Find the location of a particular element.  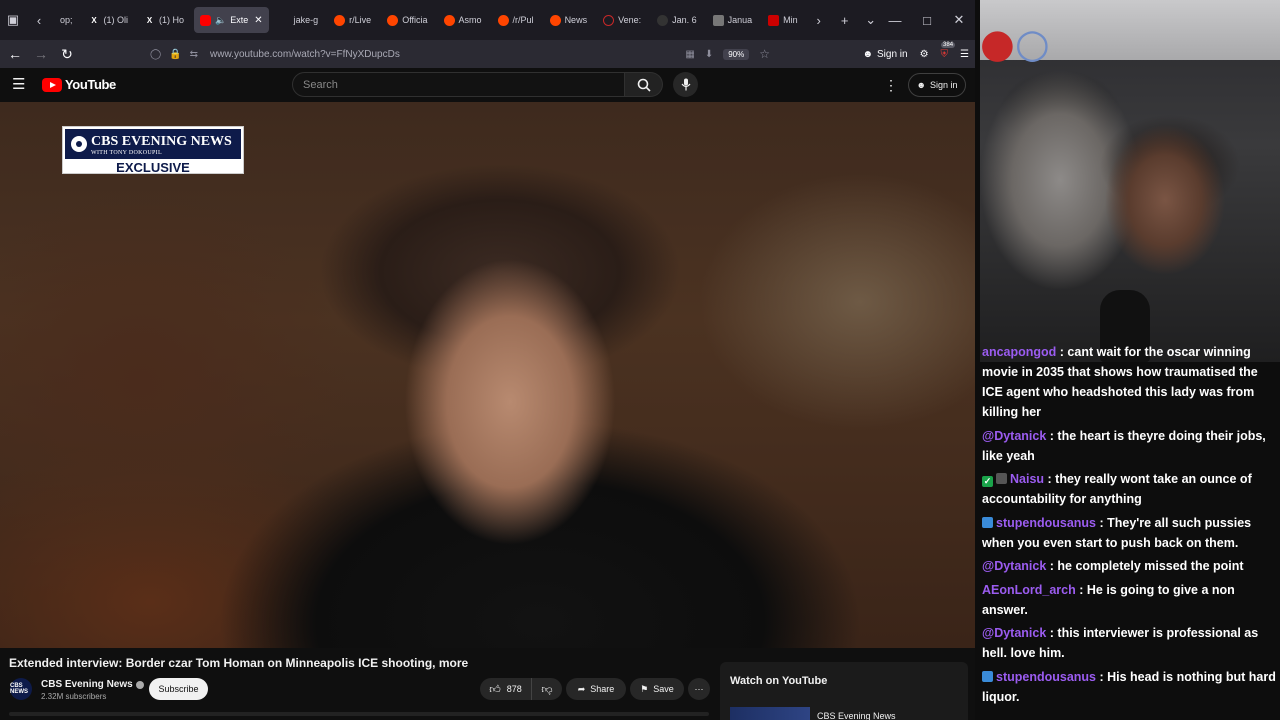

permissions-icon: ⇆ is located at coordinates (194, 54).